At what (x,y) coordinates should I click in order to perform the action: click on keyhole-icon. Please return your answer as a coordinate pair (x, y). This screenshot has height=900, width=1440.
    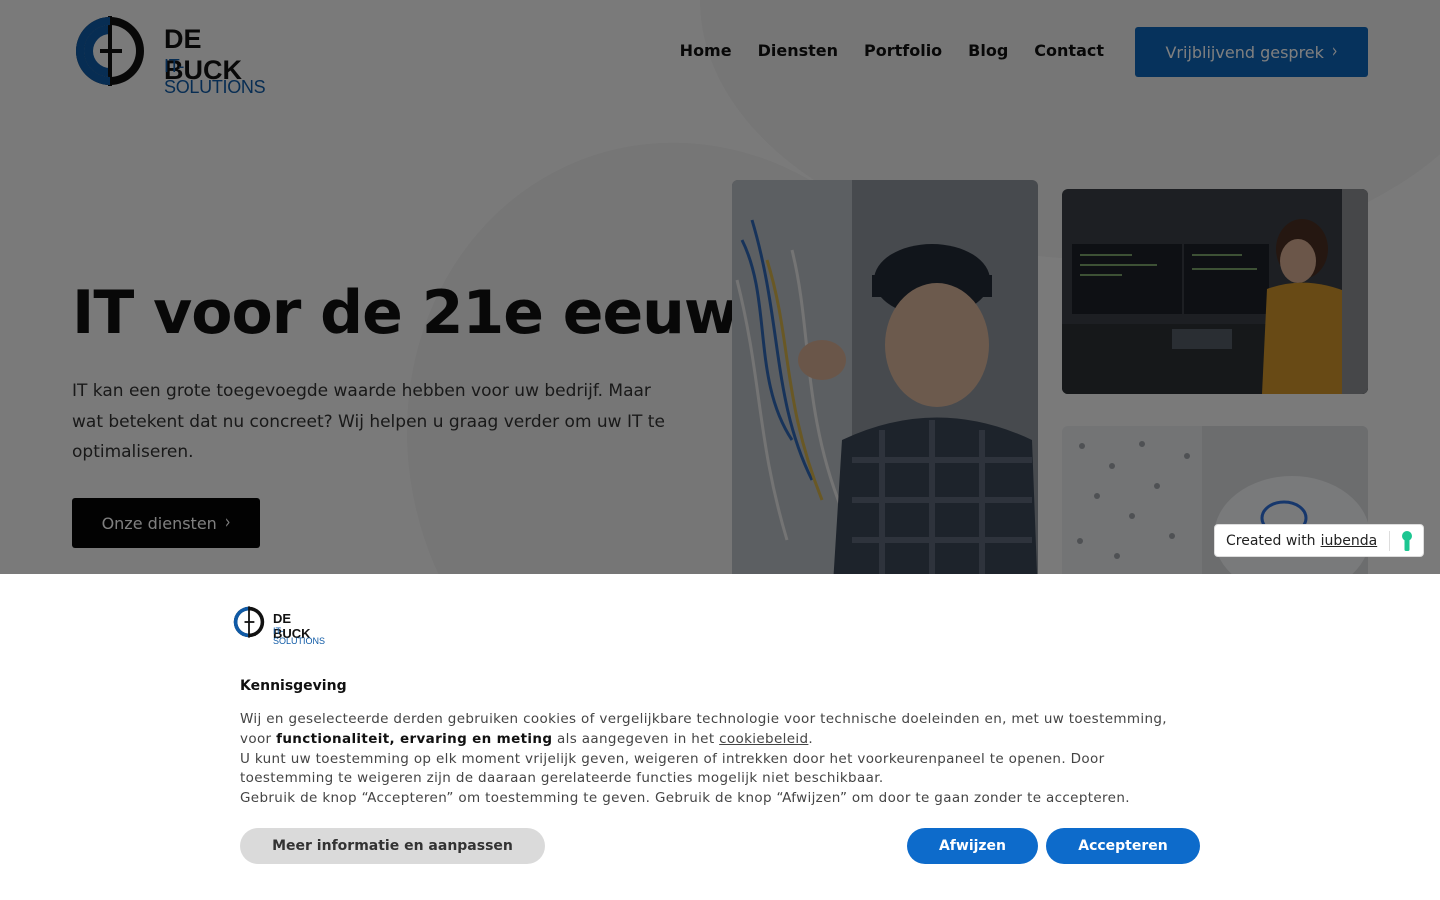
    Looking at the image, I should click on (1407, 541).